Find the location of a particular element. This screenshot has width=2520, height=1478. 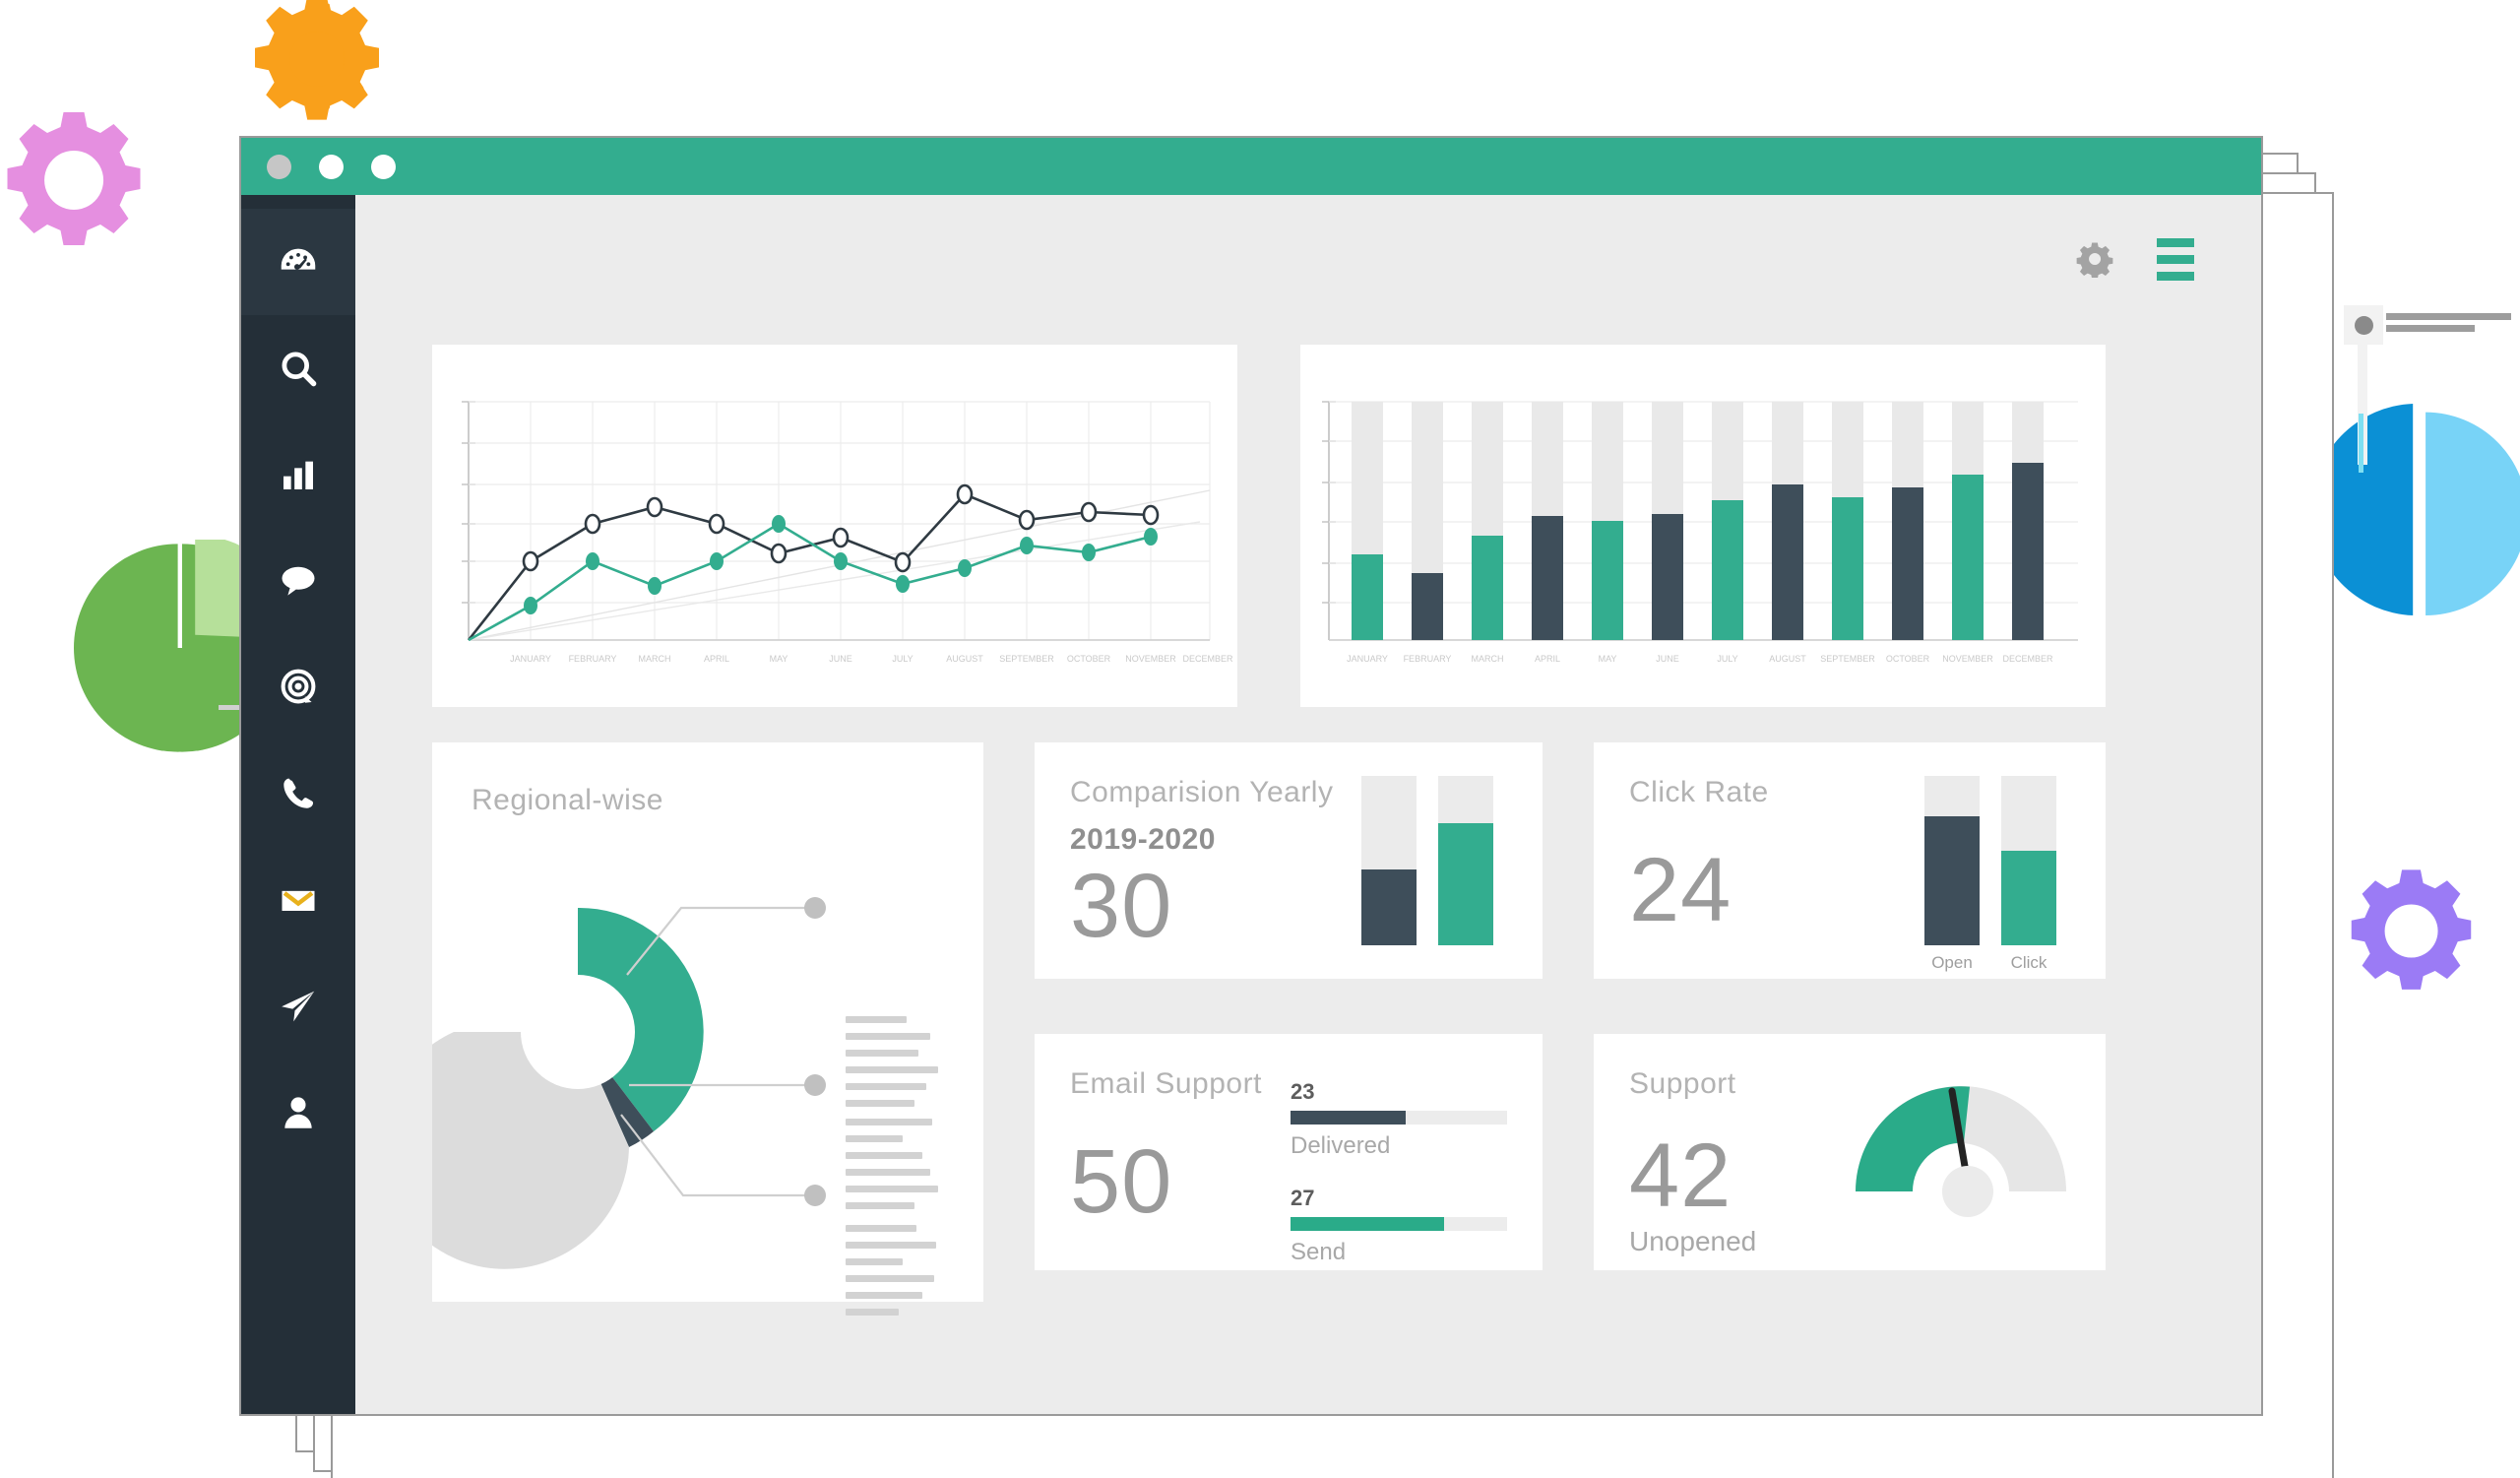

email-send-fill is located at coordinates (1368, 1224).